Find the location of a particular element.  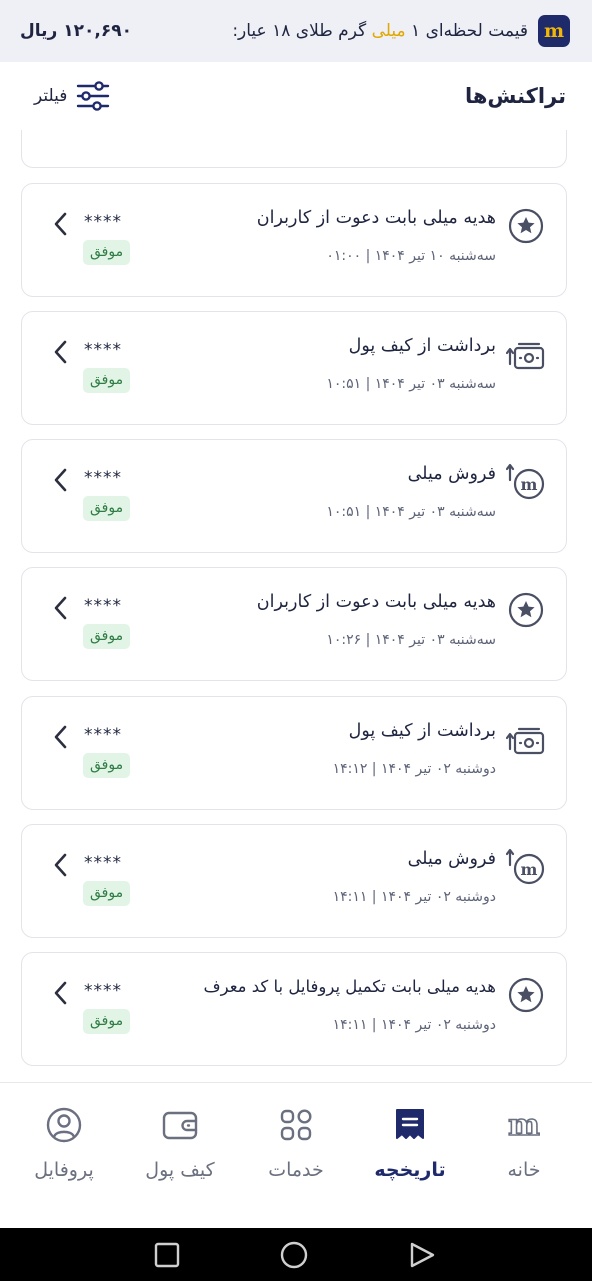

nav-item-history: تاریخچه is located at coordinates (410, 1143).